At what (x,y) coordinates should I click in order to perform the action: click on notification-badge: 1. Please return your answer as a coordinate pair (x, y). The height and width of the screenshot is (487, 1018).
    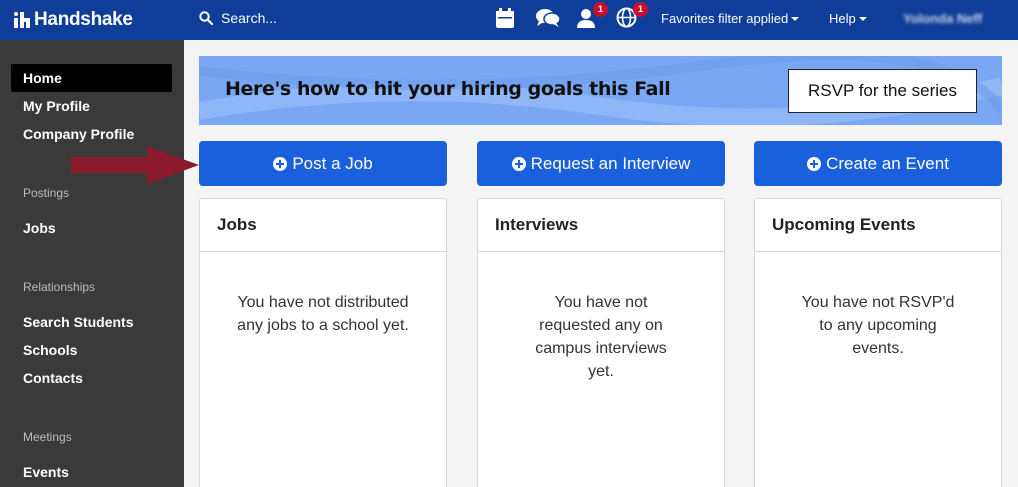
    Looking at the image, I should click on (600, 9).